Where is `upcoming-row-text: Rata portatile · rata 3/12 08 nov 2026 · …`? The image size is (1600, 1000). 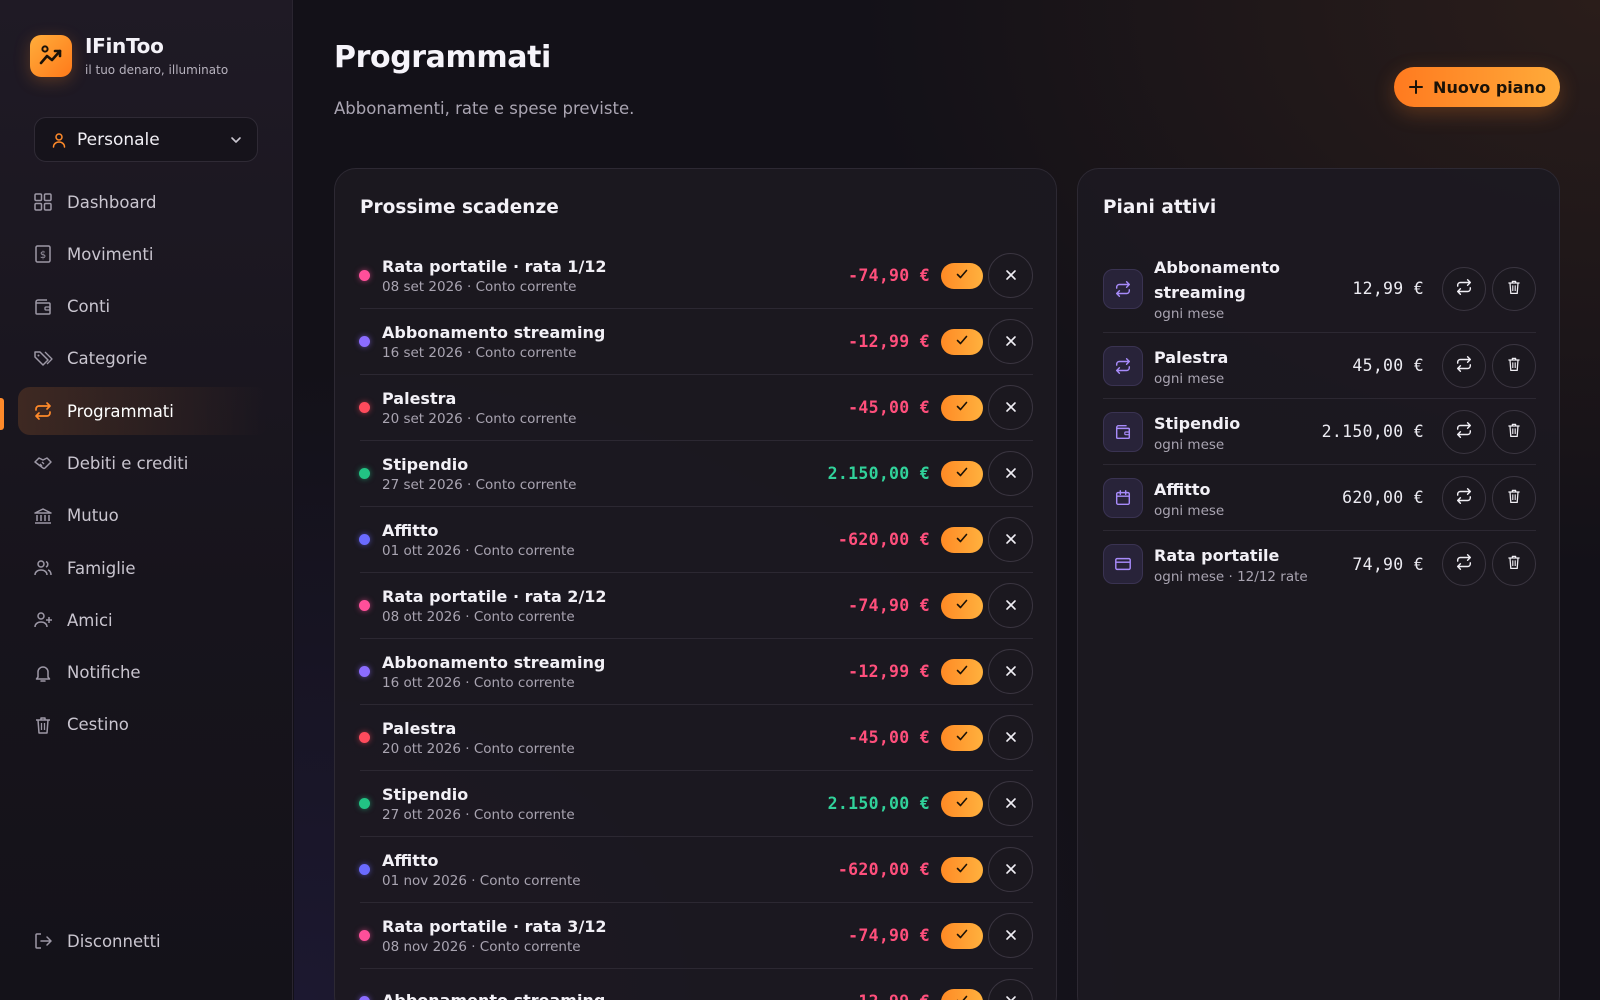 upcoming-row-text: Rata portatile · rata 3/12 08 nov 2026 · … is located at coordinates (615, 936).